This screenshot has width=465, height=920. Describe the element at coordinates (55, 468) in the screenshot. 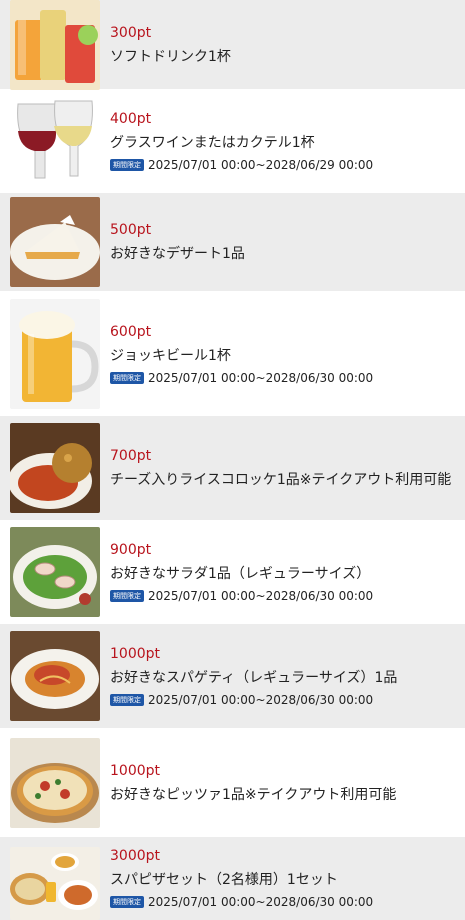

I see `rice-croquette-photo` at that location.